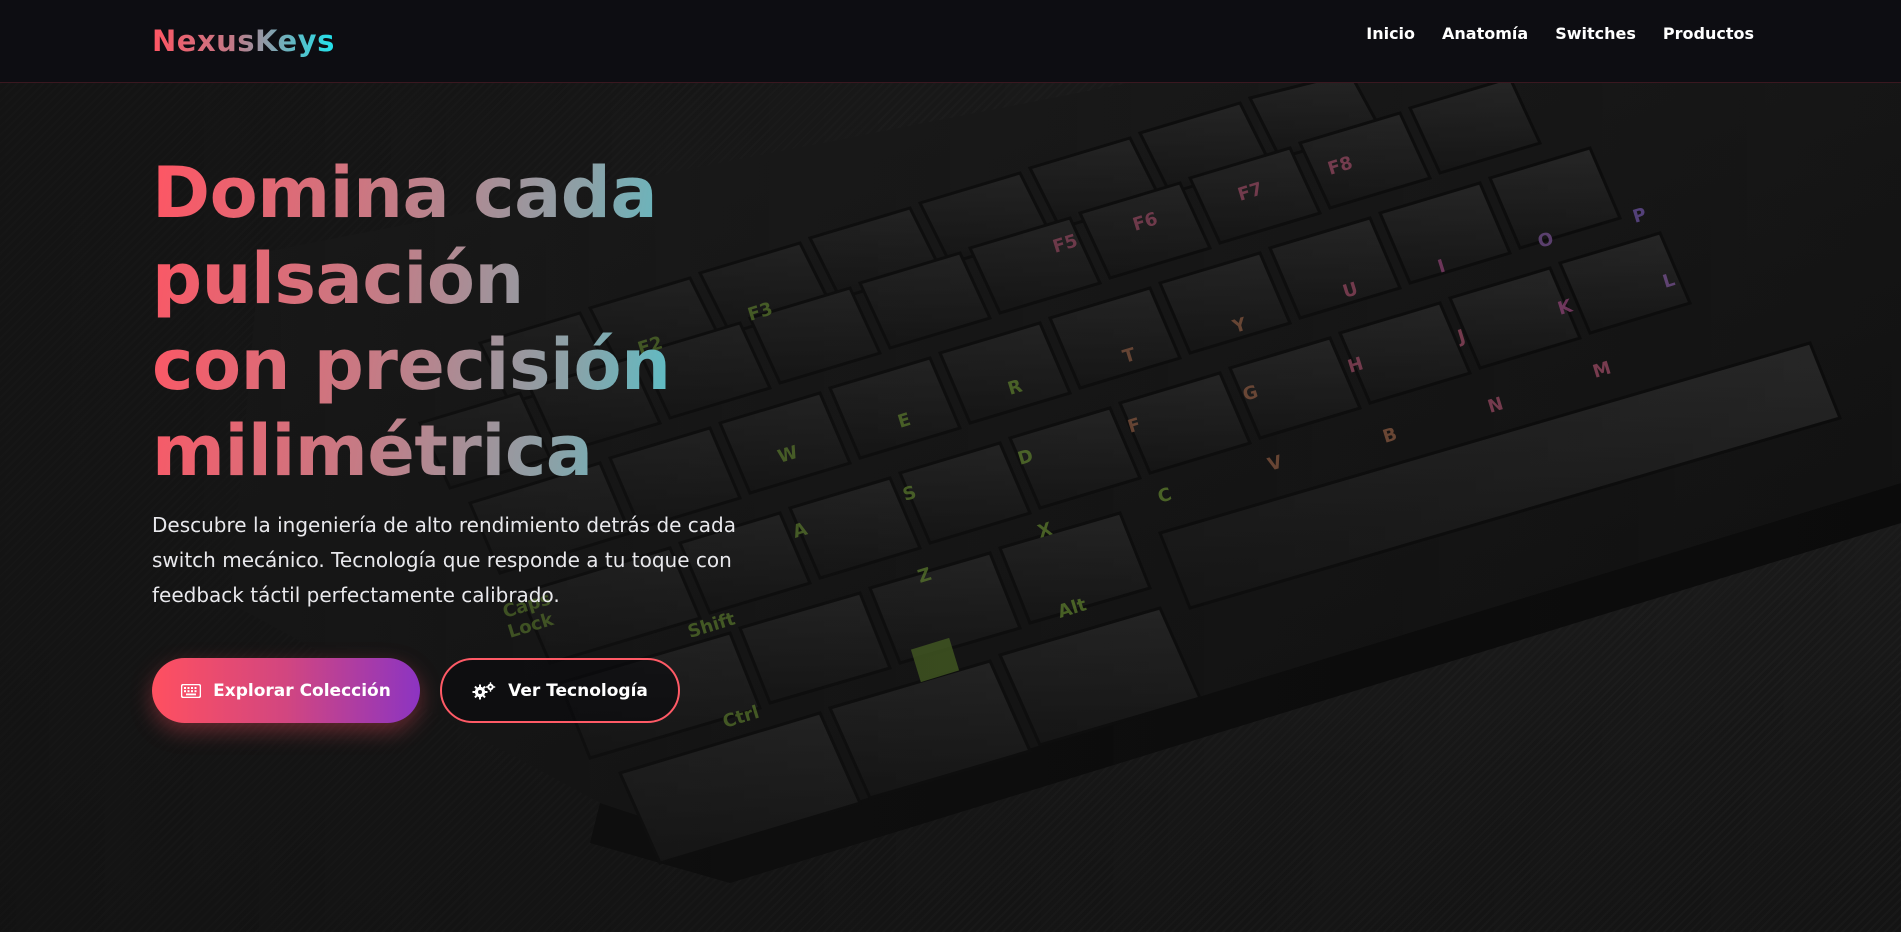 The height and width of the screenshot is (932, 1901). I want to click on keyboard-icon, so click(191, 690).